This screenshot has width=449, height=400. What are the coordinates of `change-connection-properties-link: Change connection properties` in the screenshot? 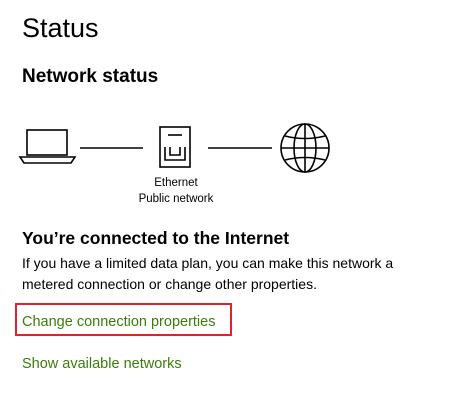 It's located at (118, 322).